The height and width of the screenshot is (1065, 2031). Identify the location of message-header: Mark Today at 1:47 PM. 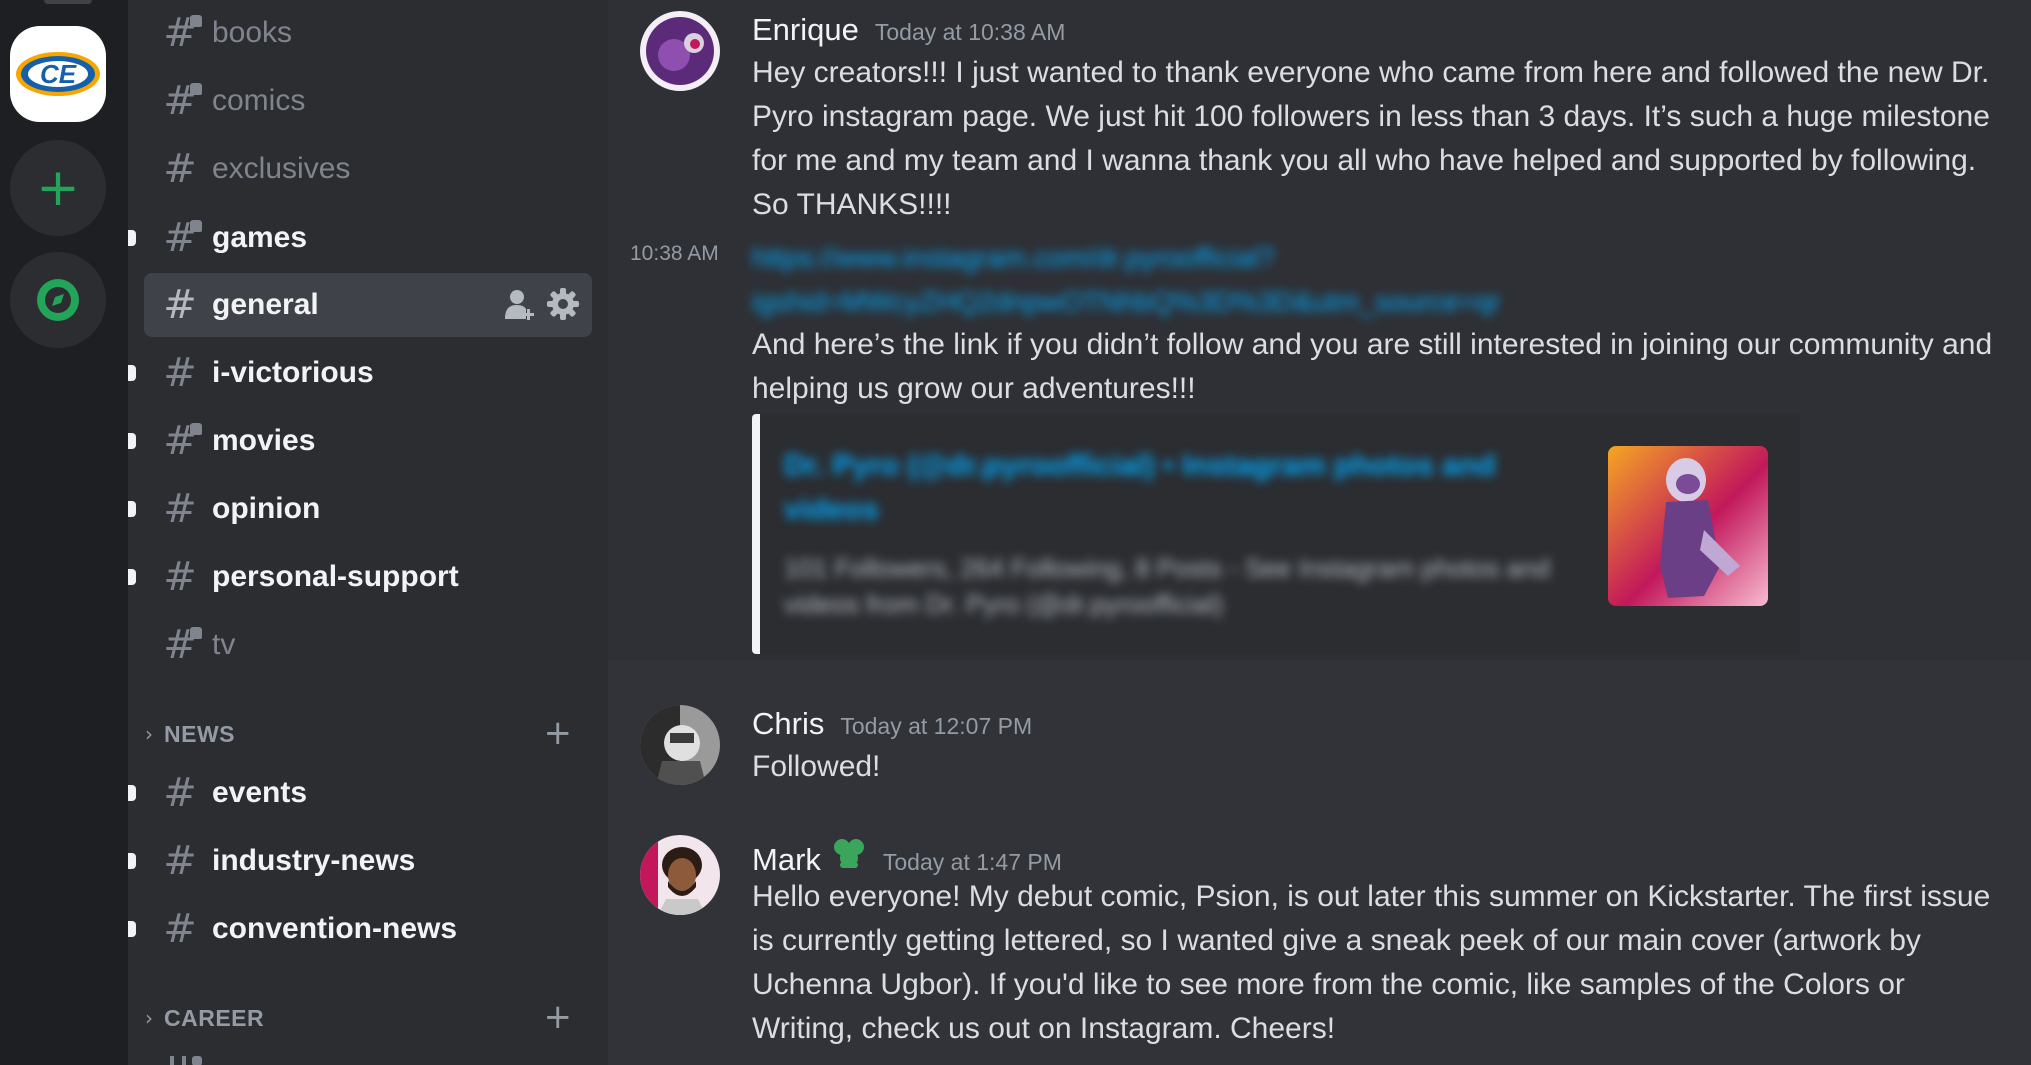
(907, 857).